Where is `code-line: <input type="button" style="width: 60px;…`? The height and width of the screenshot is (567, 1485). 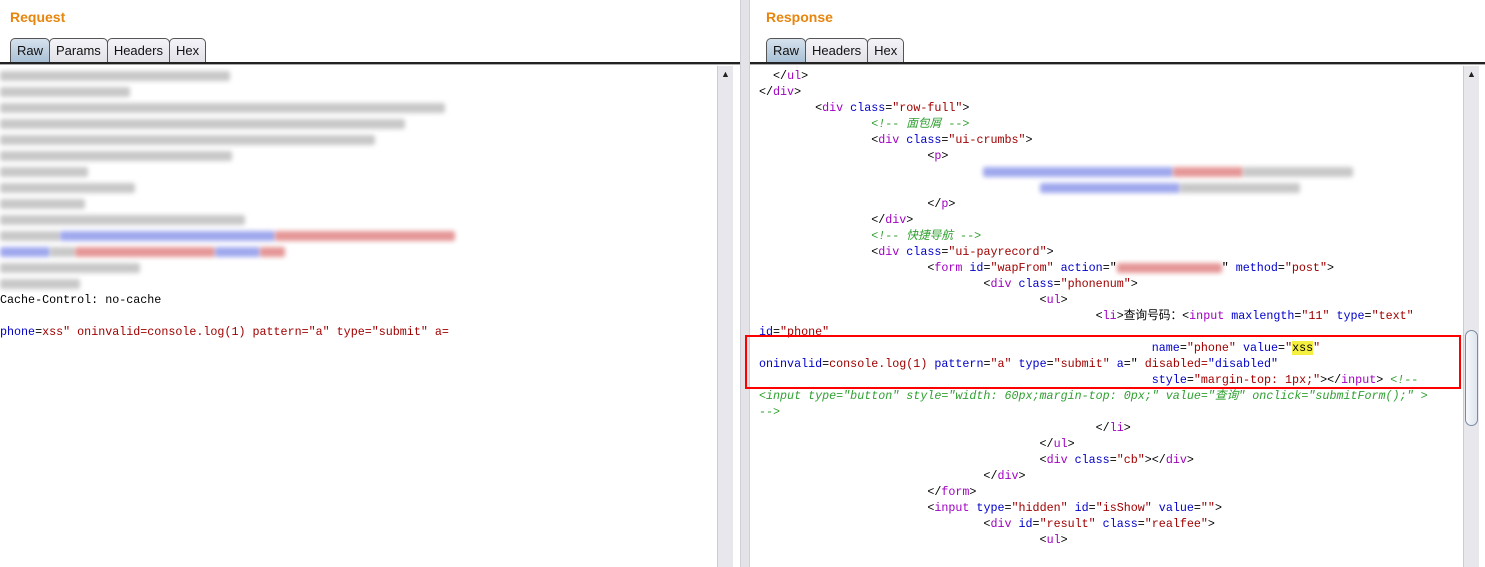 code-line: <input type="button" style="width: 60px;… is located at coordinates (1113, 394).